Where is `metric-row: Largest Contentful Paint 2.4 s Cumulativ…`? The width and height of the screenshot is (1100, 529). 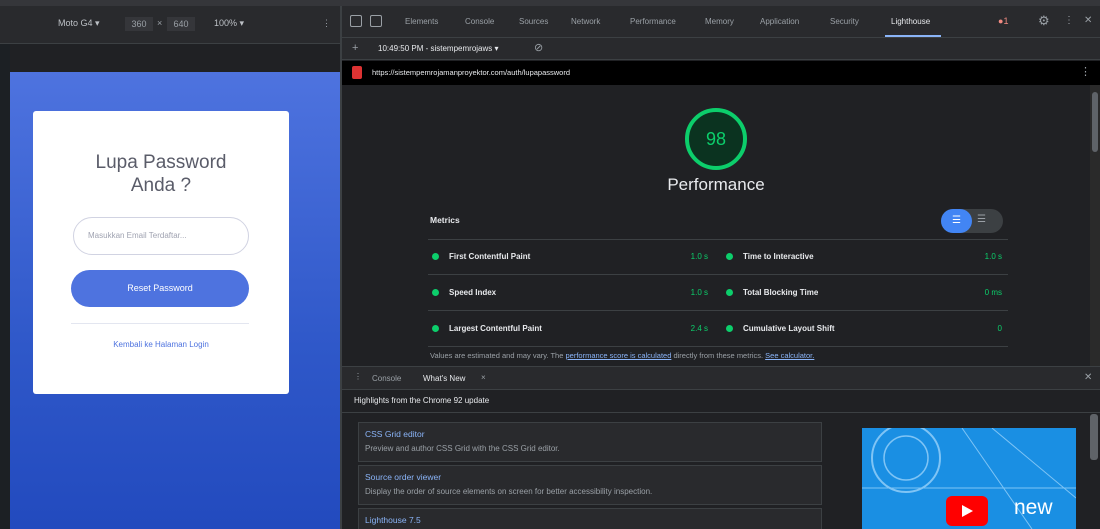 metric-row: Largest Contentful Paint 2.4 s Cumulativ… is located at coordinates (718, 329).